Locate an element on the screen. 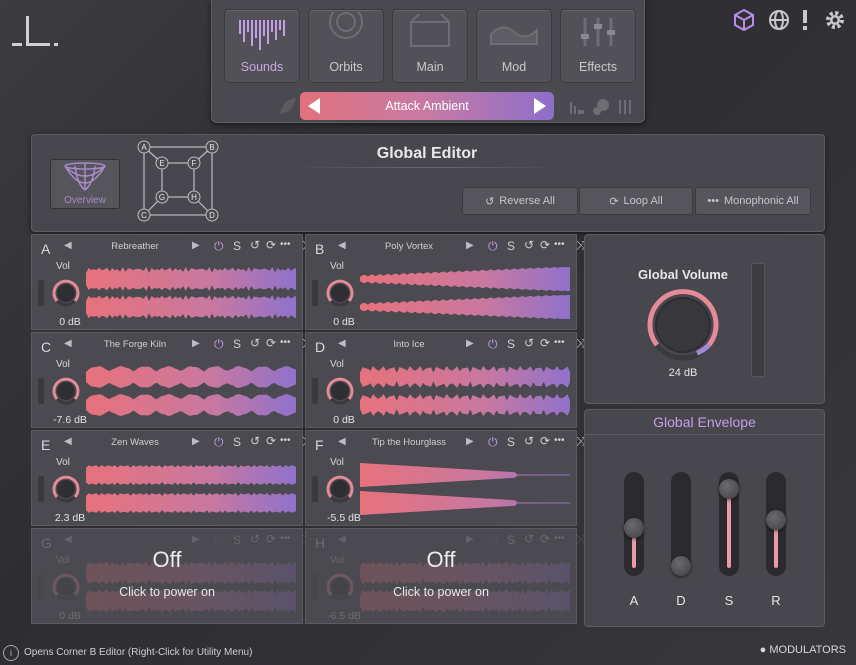  overview-button: Overview is located at coordinates (85, 184).